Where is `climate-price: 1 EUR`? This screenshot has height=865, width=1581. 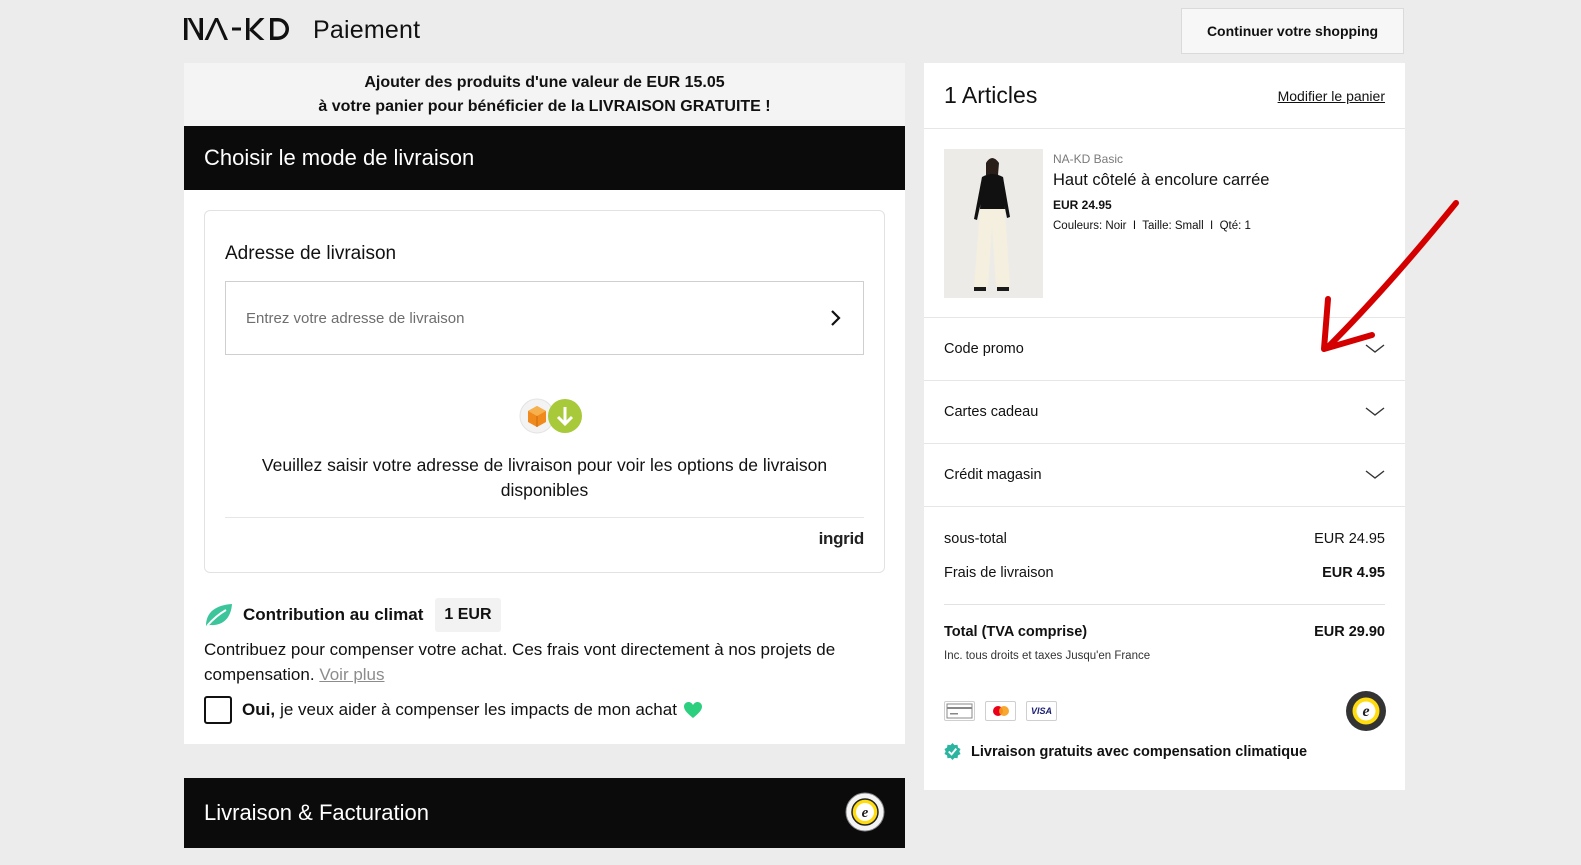 climate-price: 1 EUR is located at coordinates (468, 615).